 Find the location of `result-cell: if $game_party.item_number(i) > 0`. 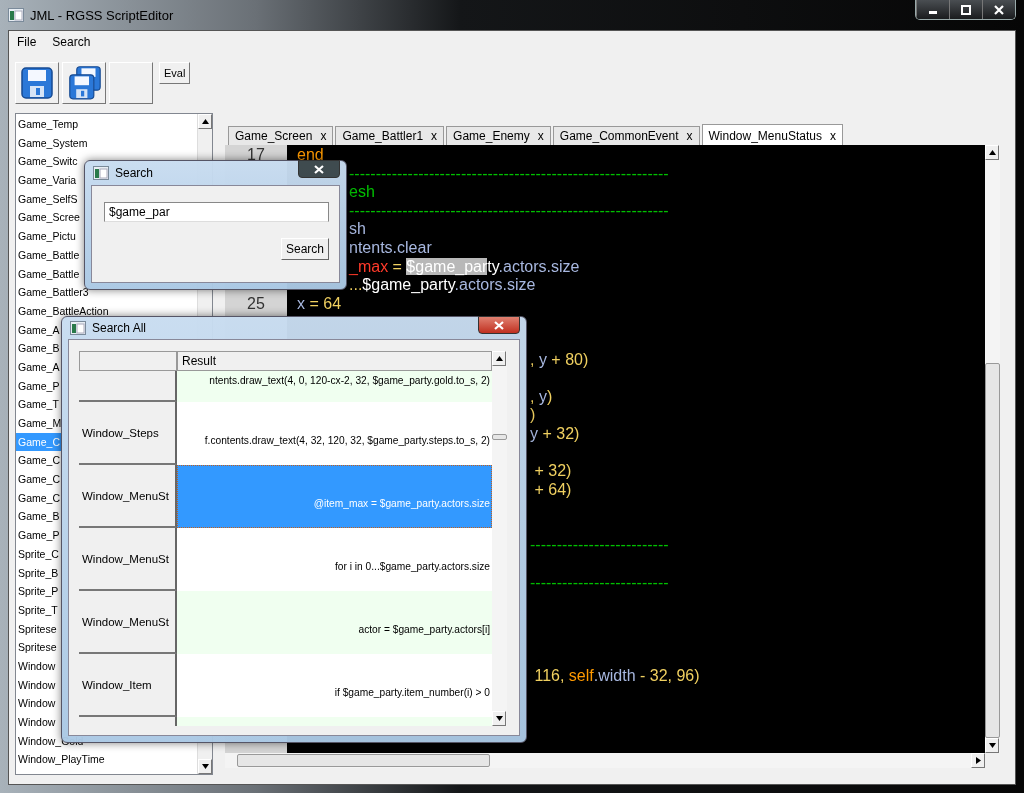

result-cell: if $game_party.item_number(i) > 0 is located at coordinates (334, 685).